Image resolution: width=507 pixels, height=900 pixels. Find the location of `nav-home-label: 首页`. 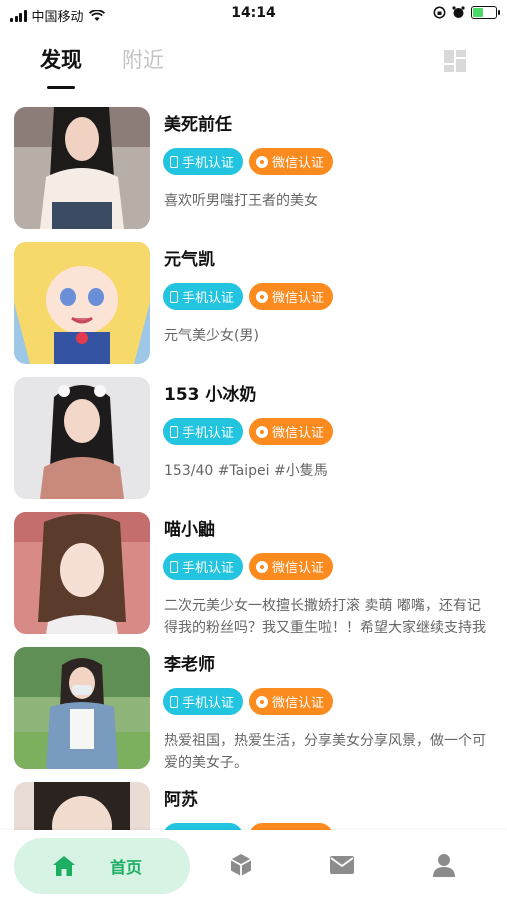

nav-home-label: 首页 is located at coordinates (126, 867).